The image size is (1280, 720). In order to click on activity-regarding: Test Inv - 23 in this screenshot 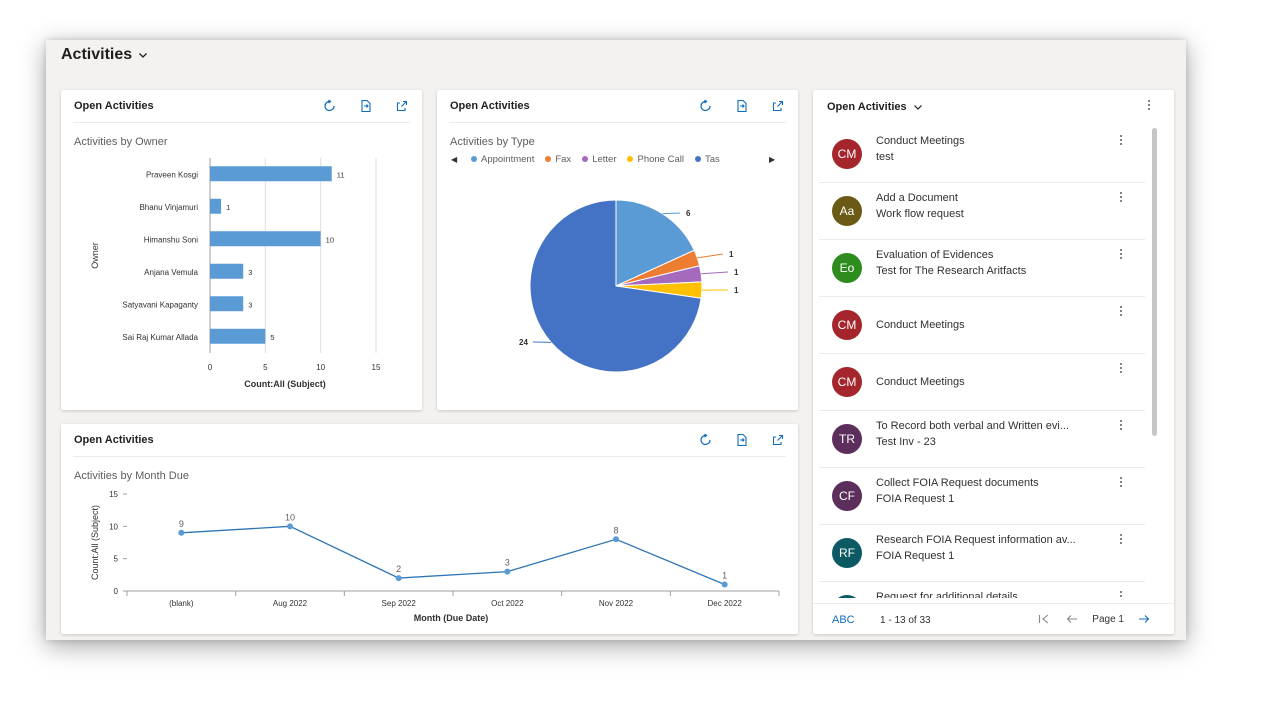, I will do `click(906, 442)`.